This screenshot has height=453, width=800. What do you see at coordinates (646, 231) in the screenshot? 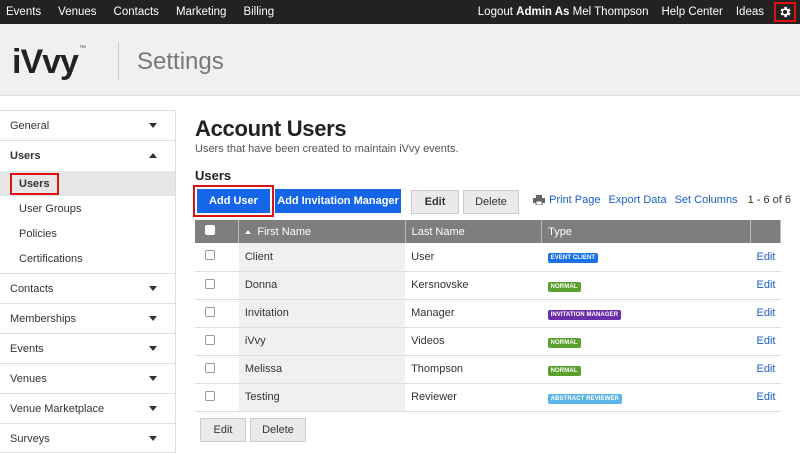
I see `column-header-type: Type` at bounding box center [646, 231].